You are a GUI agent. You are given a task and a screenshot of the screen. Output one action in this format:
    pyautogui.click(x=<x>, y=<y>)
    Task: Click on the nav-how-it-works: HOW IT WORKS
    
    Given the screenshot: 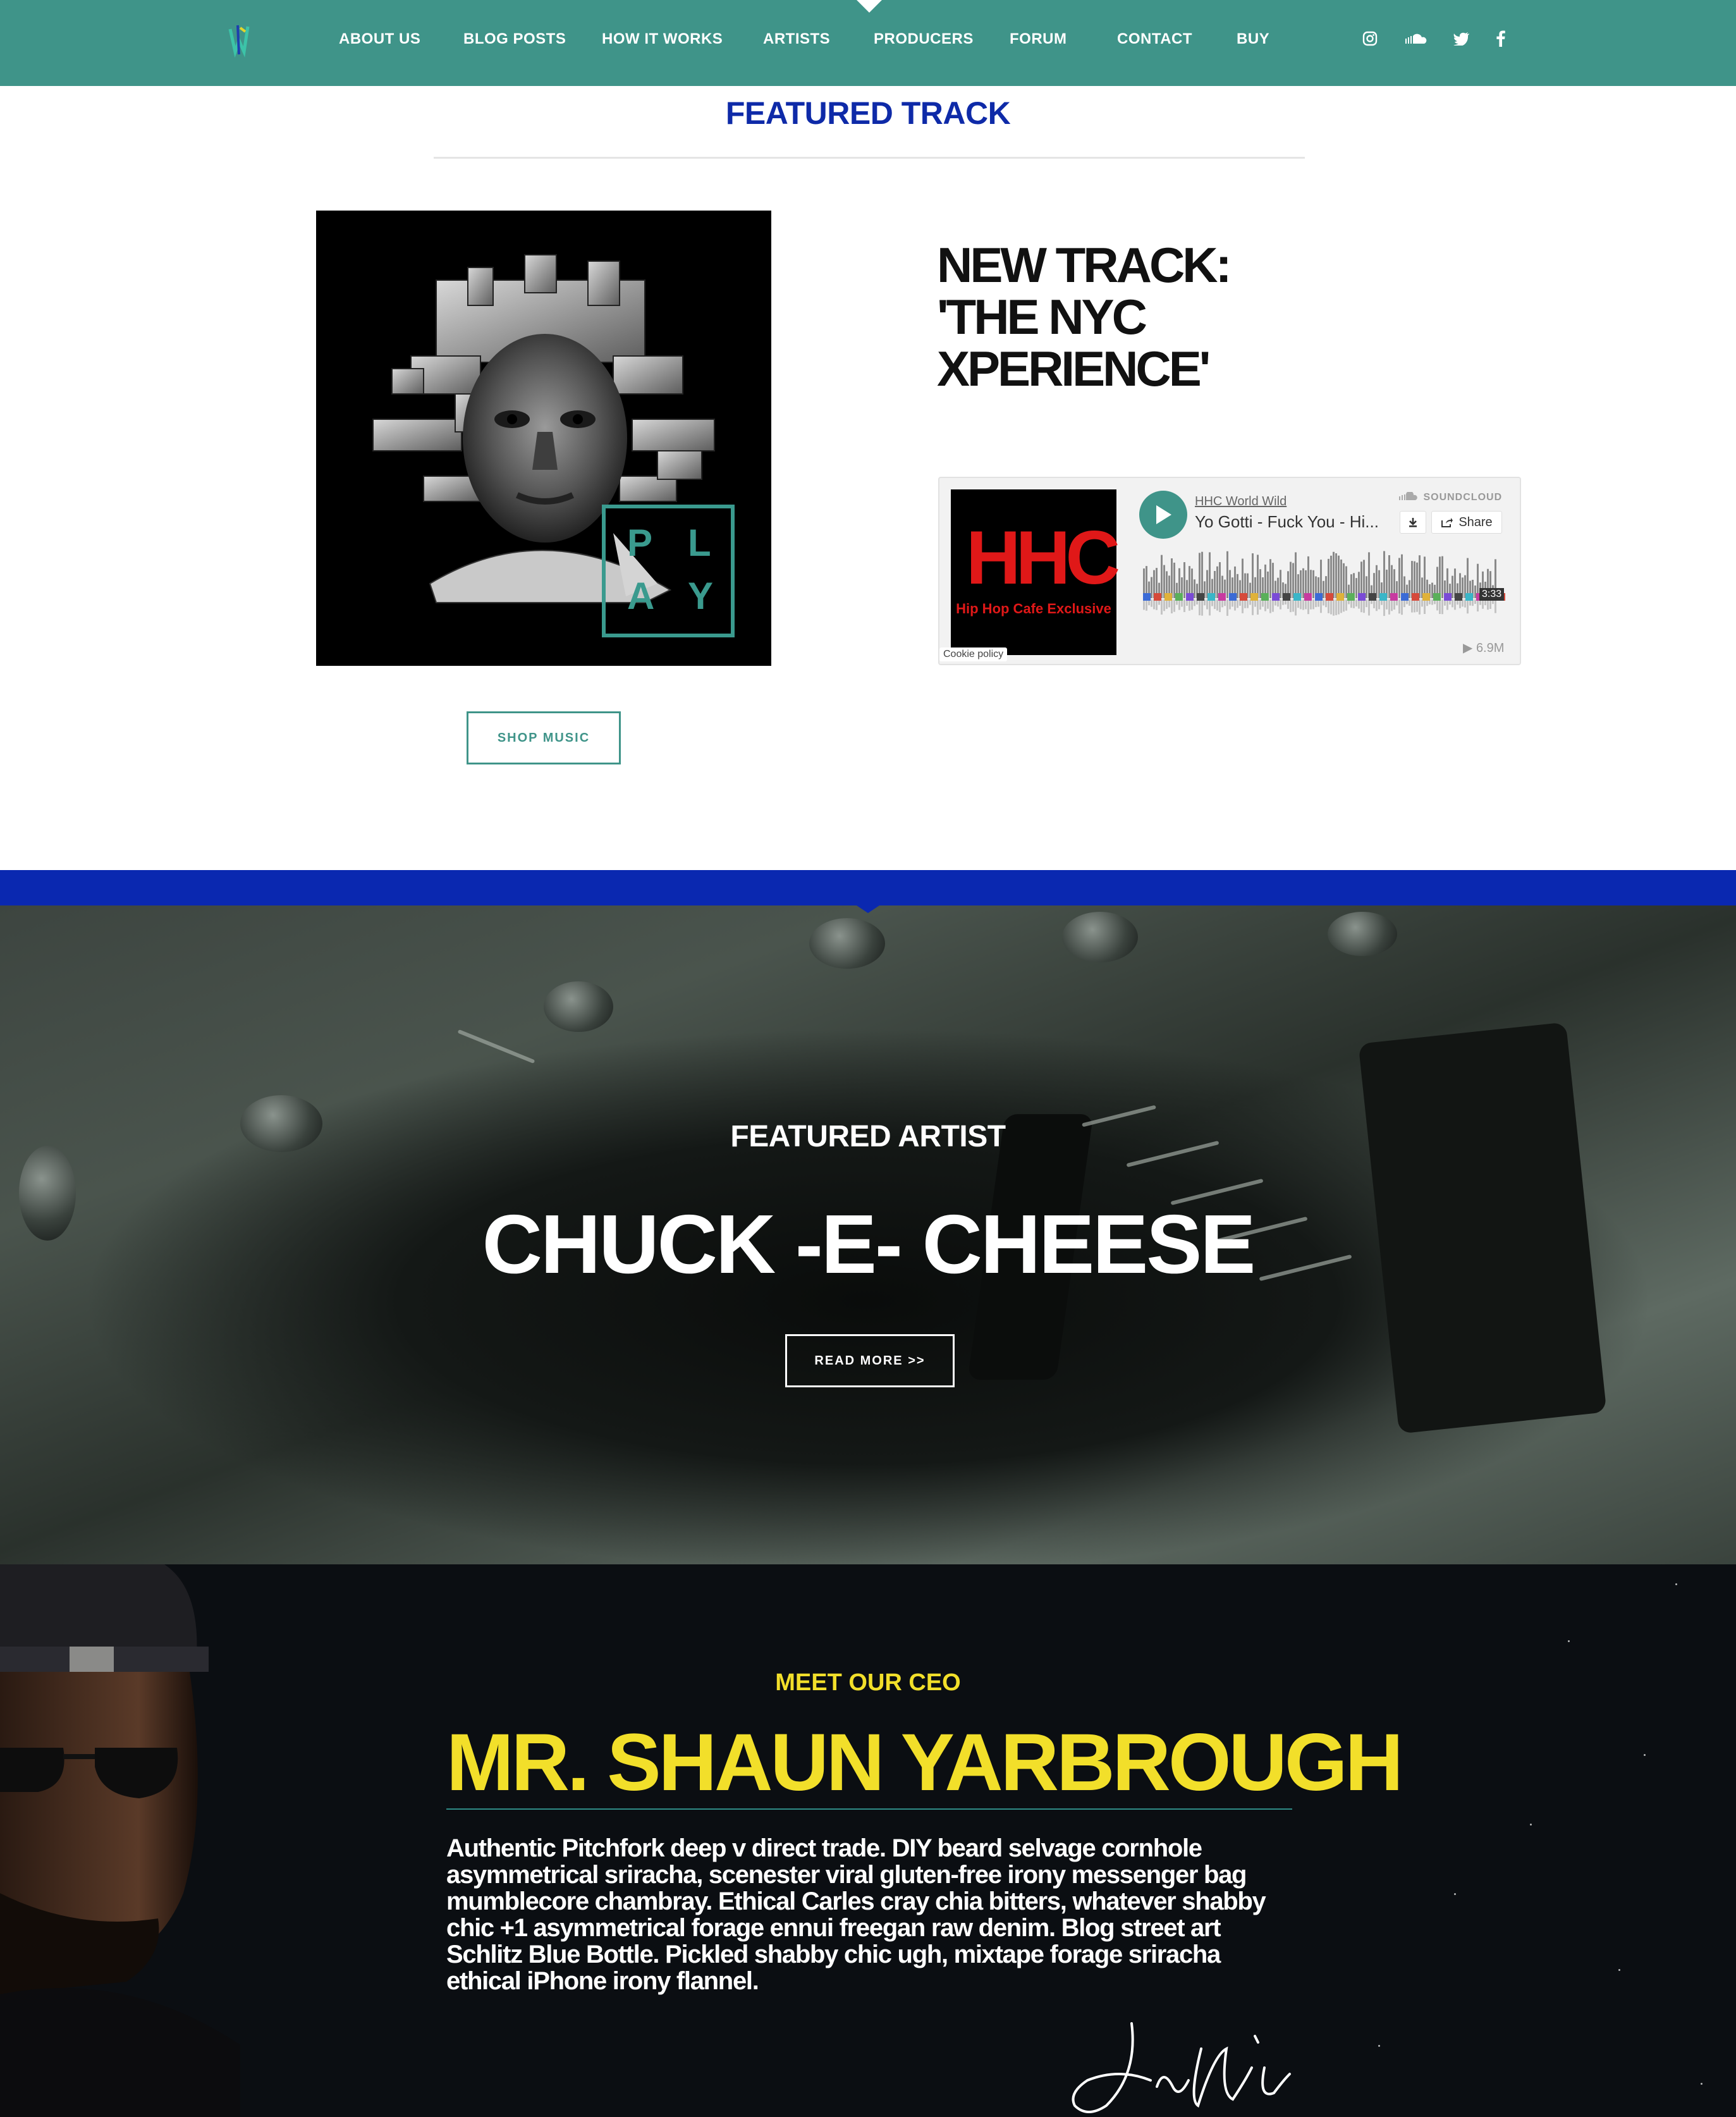 What is the action you would take?
    pyautogui.click(x=662, y=41)
    